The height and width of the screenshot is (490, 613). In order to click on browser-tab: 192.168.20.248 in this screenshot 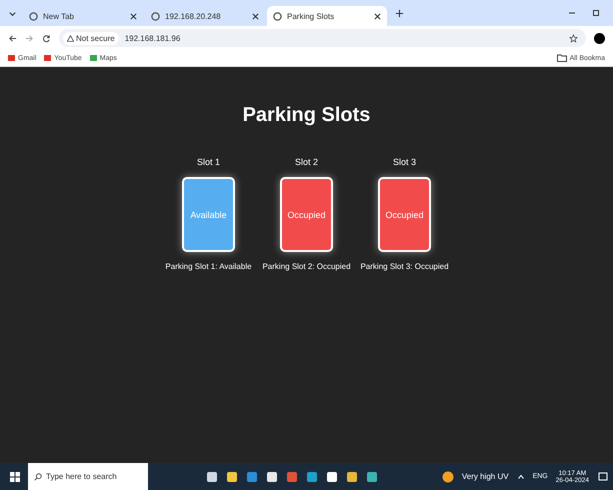, I will do `click(205, 16)`.